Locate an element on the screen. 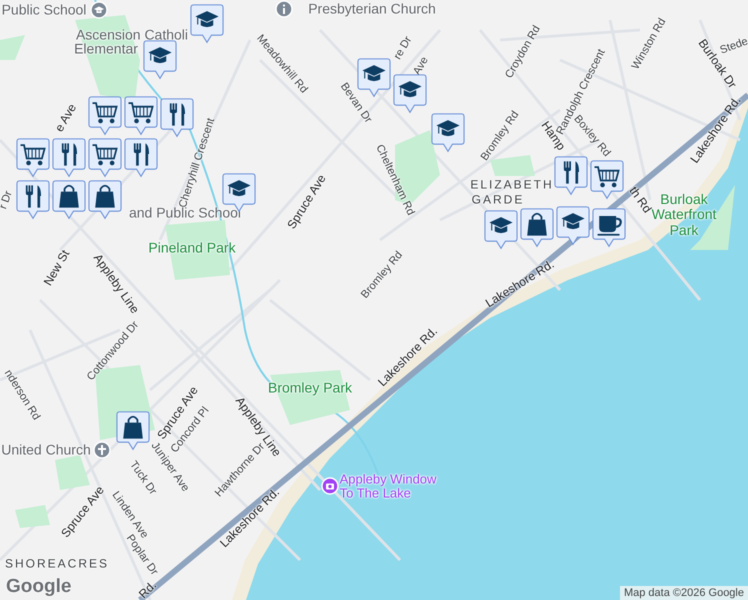 Image resolution: width=748 pixels, height=600 pixels. area-label: GARDE is located at coordinates (498, 200).